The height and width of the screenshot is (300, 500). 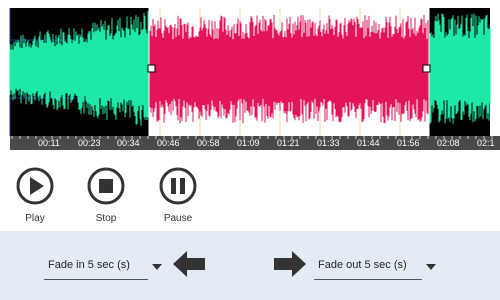 What do you see at coordinates (362, 265) in the screenshot?
I see `fade-out-value: Fade out 5 sec (s)` at bounding box center [362, 265].